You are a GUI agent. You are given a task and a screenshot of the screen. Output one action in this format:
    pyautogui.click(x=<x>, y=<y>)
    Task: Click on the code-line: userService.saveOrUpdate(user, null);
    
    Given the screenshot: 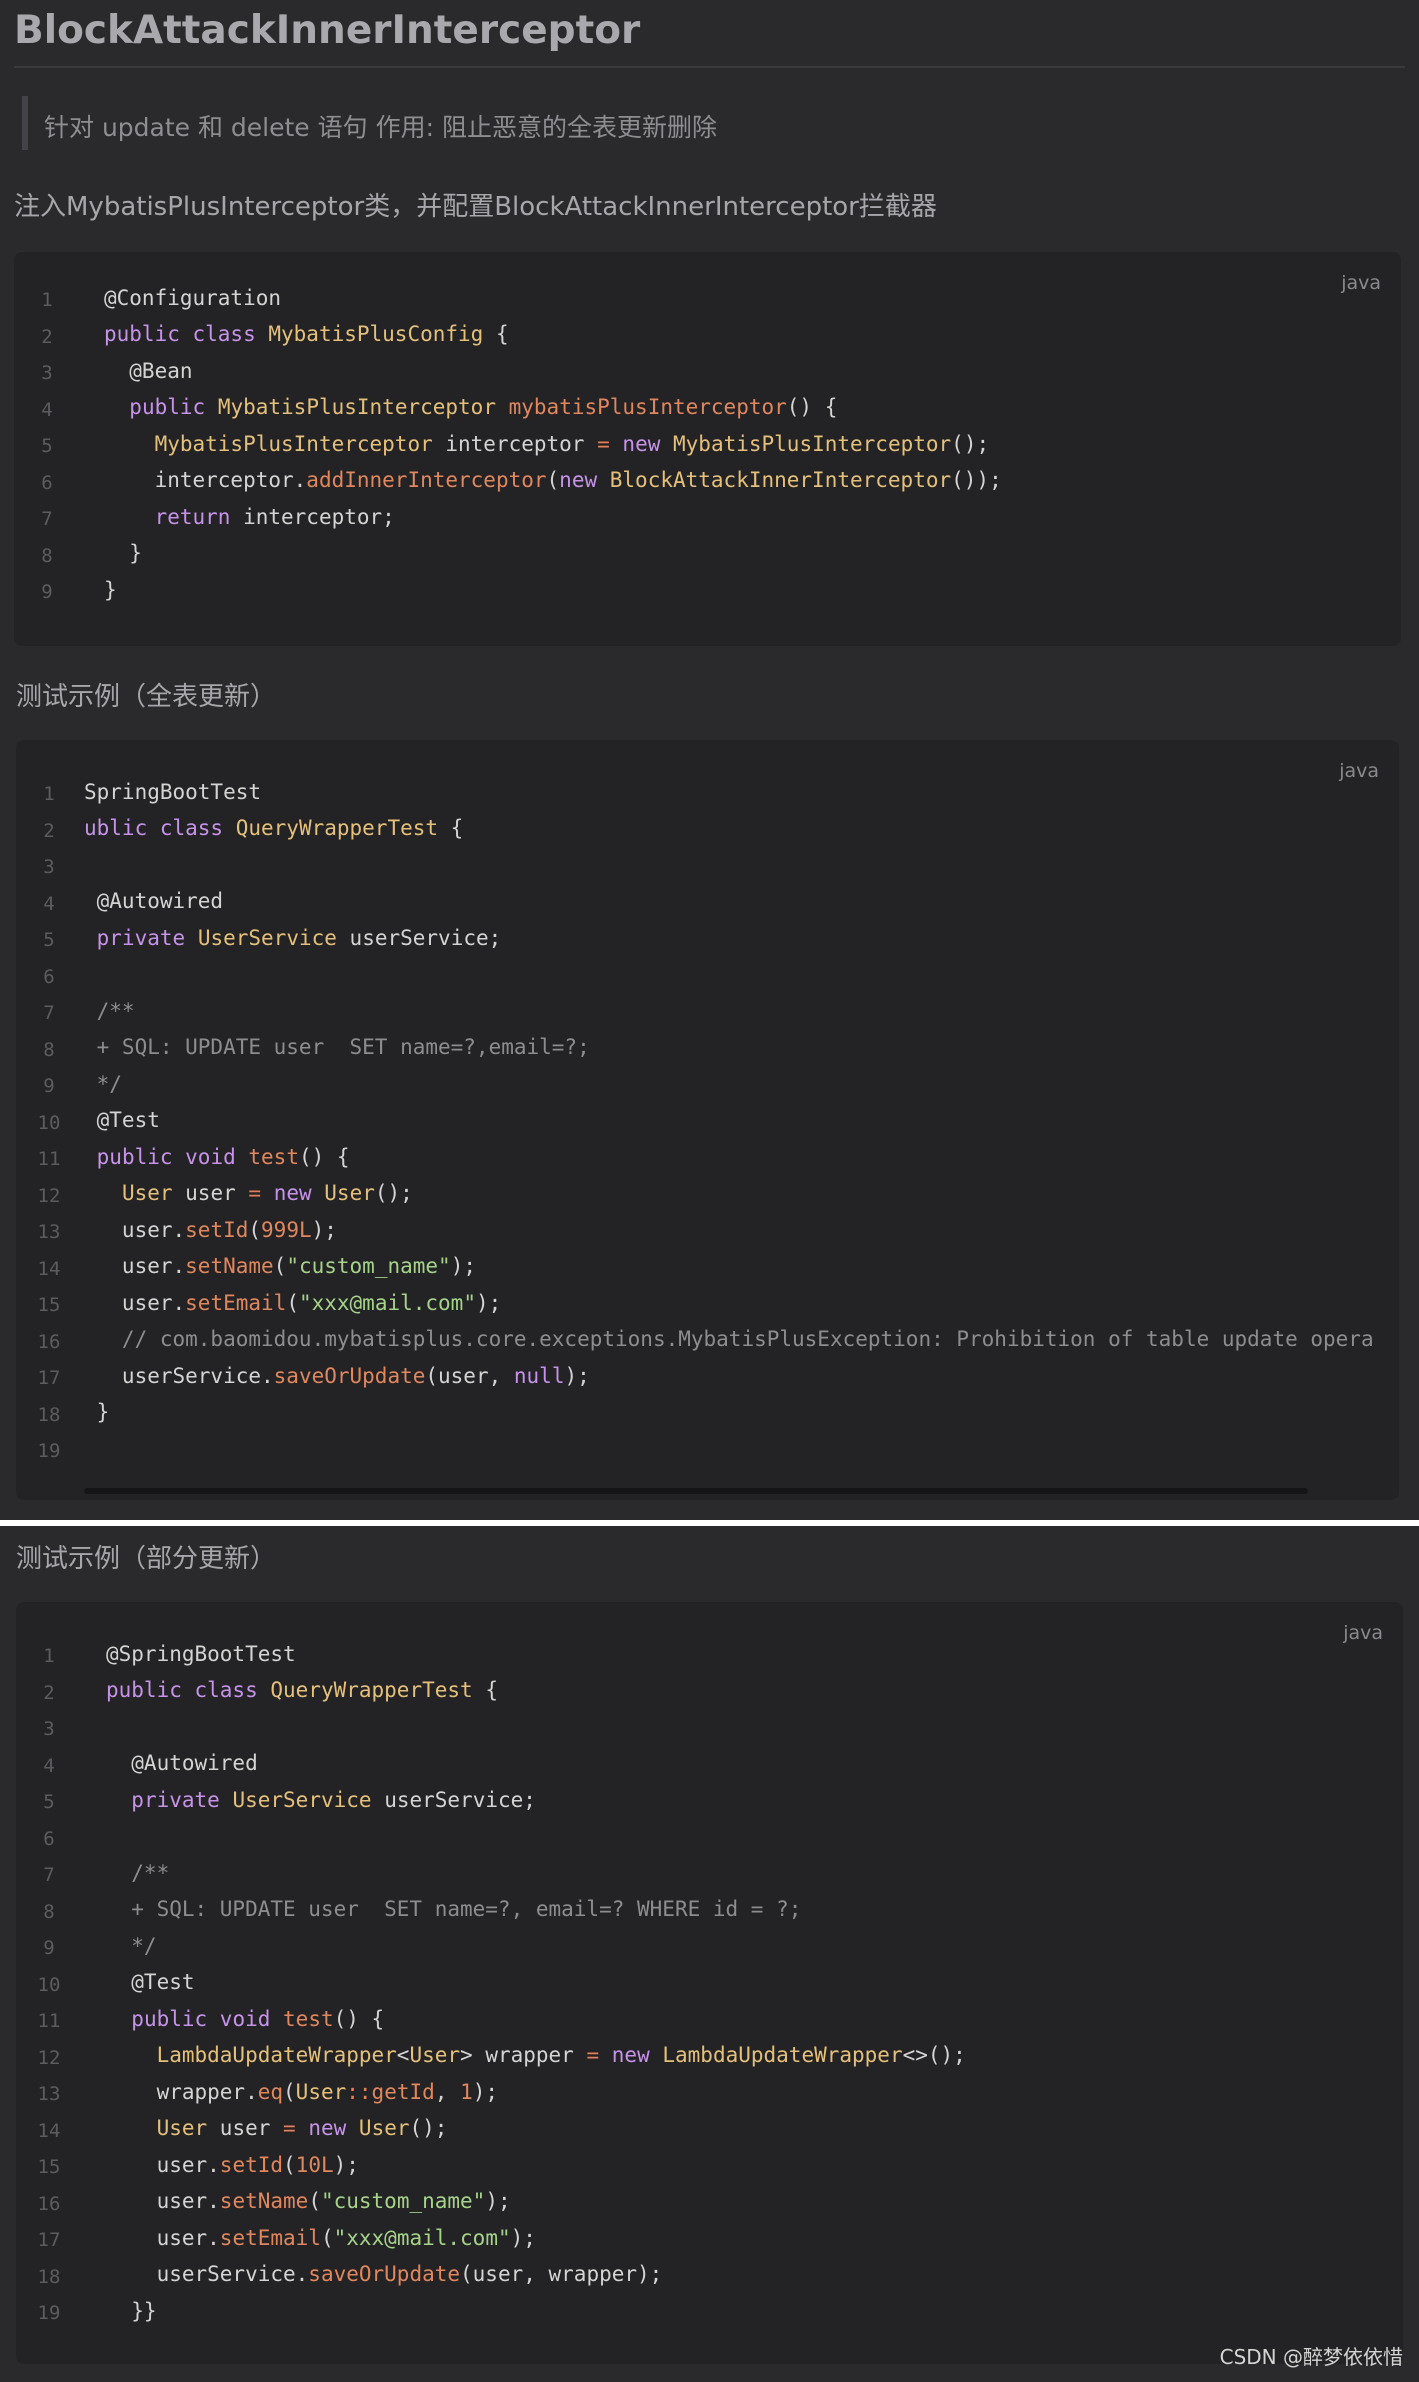 What is the action you would take?
    pyautogui.click(x=337, y=1376)
    